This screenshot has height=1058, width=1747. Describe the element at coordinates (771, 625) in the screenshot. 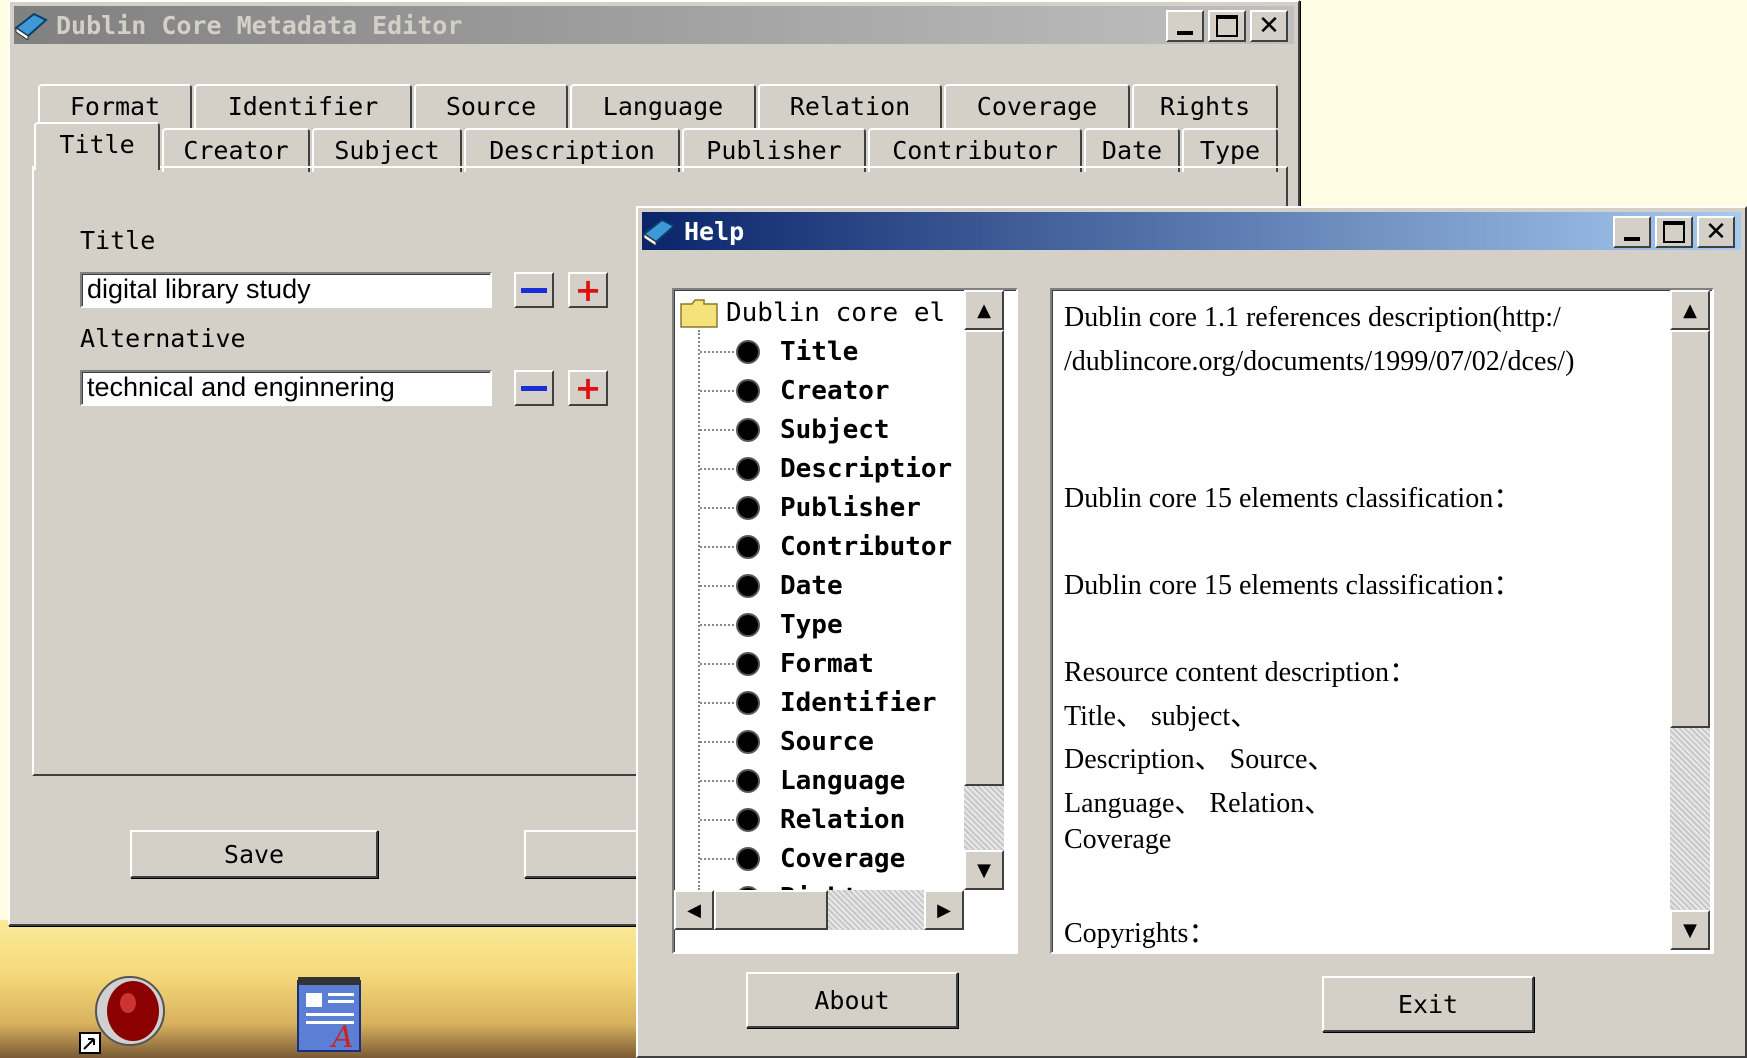

I see `tree-item-type: Type` at that location.